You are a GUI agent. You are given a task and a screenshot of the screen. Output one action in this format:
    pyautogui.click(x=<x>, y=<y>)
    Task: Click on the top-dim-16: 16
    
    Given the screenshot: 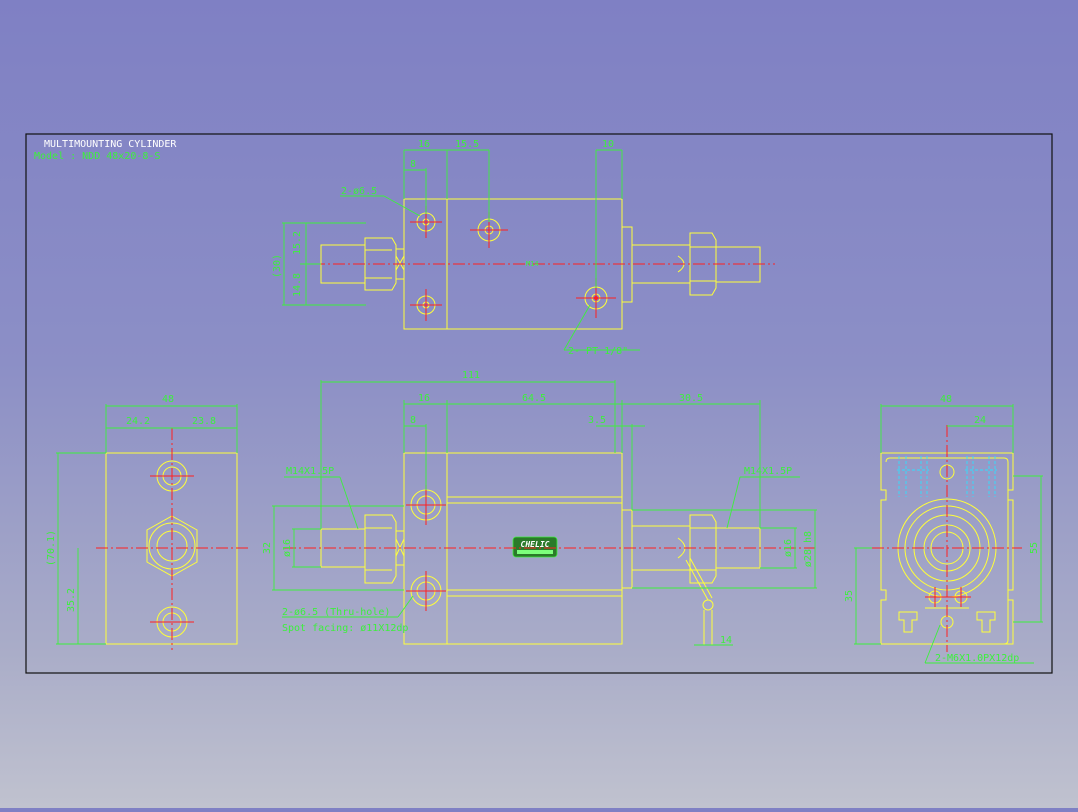 What is the action you would take?
    pyautogui.click(x=424, y=144)
    